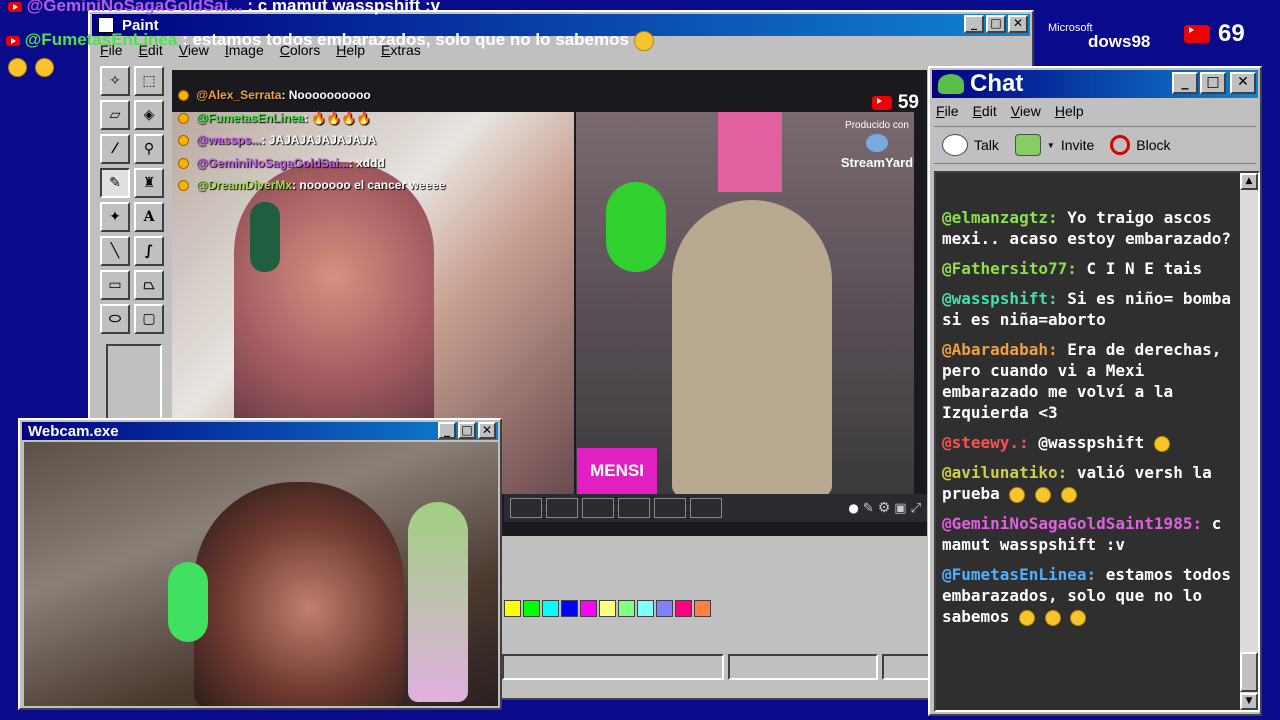 The width and height of the screenshot is (1280, 720). What do you see at coordinates (636, 227) in the screenshot?
I see `green-headphones` at bounding box center [636, 227].